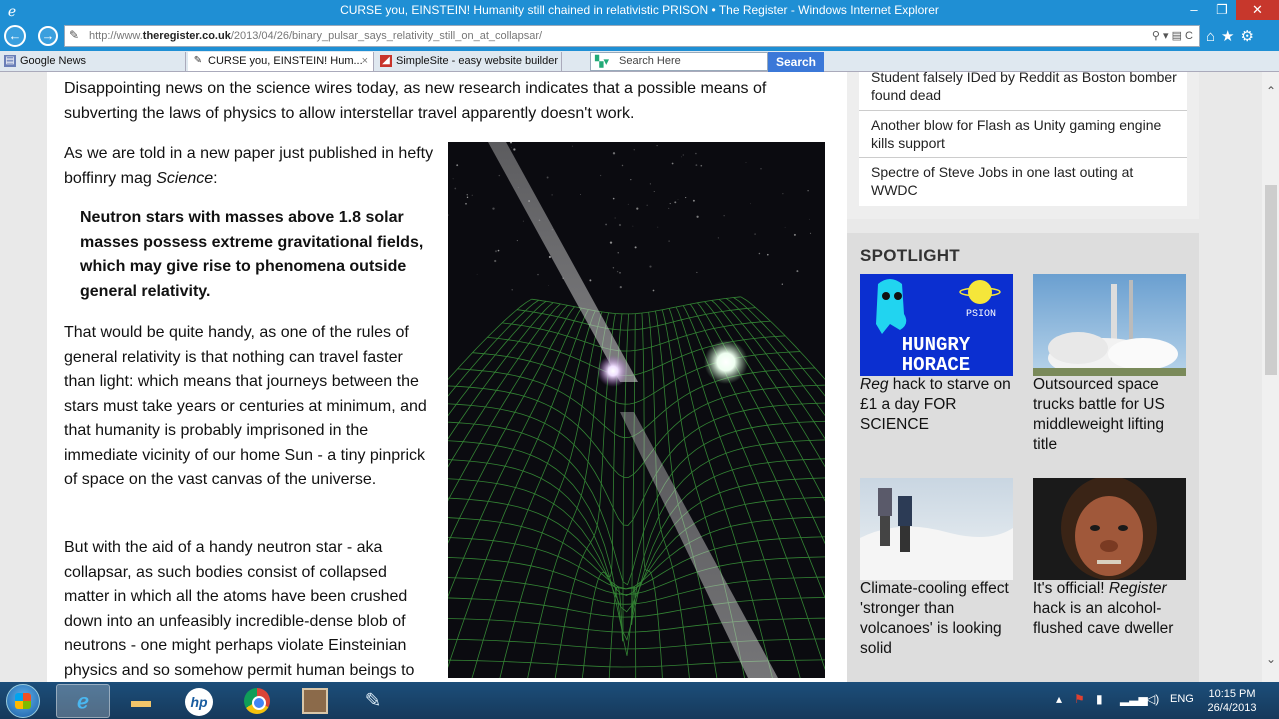  Describe the element at coordinates (910, 255) in the screenshot. I see `spotlight-heading: SPOTLIGHT` at that location.